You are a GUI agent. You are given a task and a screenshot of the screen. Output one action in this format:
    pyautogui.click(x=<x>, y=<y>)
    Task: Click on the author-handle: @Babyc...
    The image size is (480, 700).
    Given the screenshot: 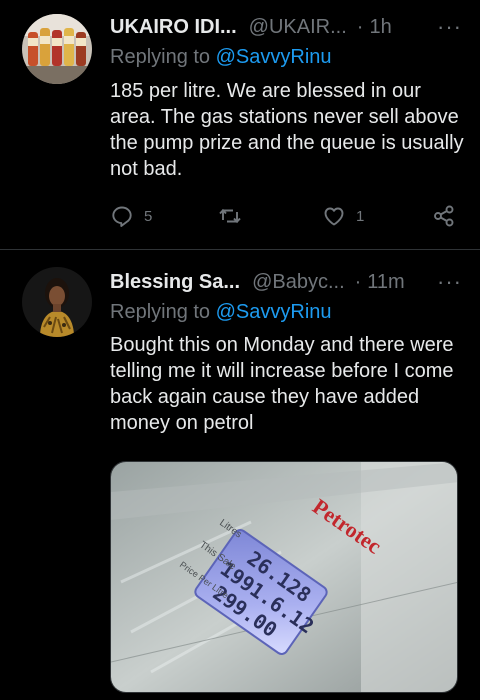 What is the action you would take?
    pyautogui.click(x=298, y=282)
    